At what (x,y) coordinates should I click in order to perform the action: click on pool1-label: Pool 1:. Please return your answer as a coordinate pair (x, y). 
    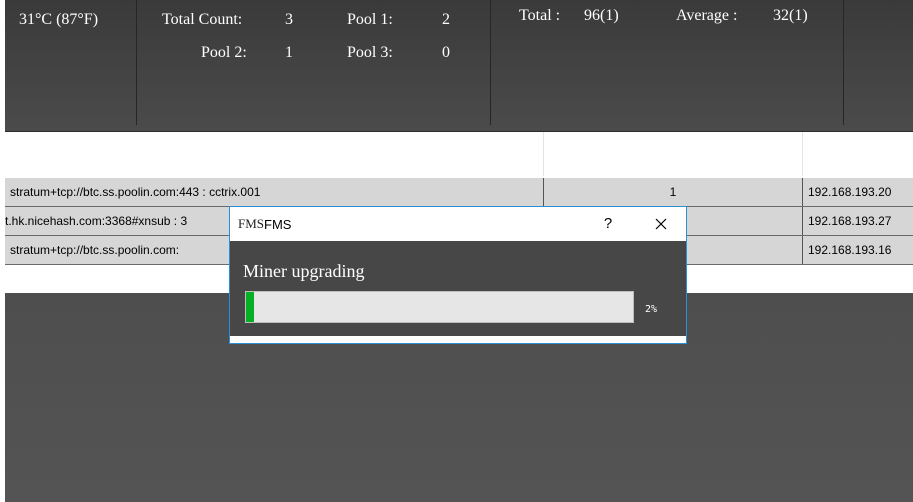
    Looking at the image, I should click on (370, 19).